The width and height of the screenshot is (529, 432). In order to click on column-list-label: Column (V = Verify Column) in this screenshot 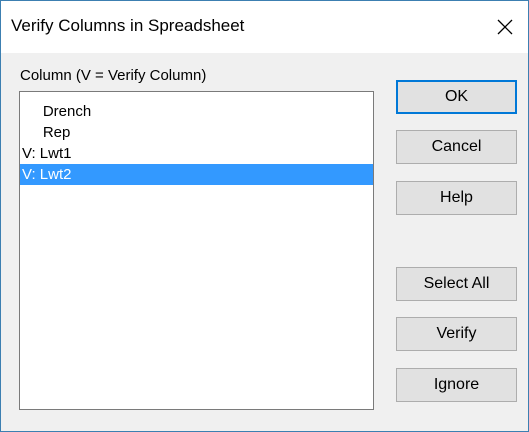, I will do `click(113, 75)`.